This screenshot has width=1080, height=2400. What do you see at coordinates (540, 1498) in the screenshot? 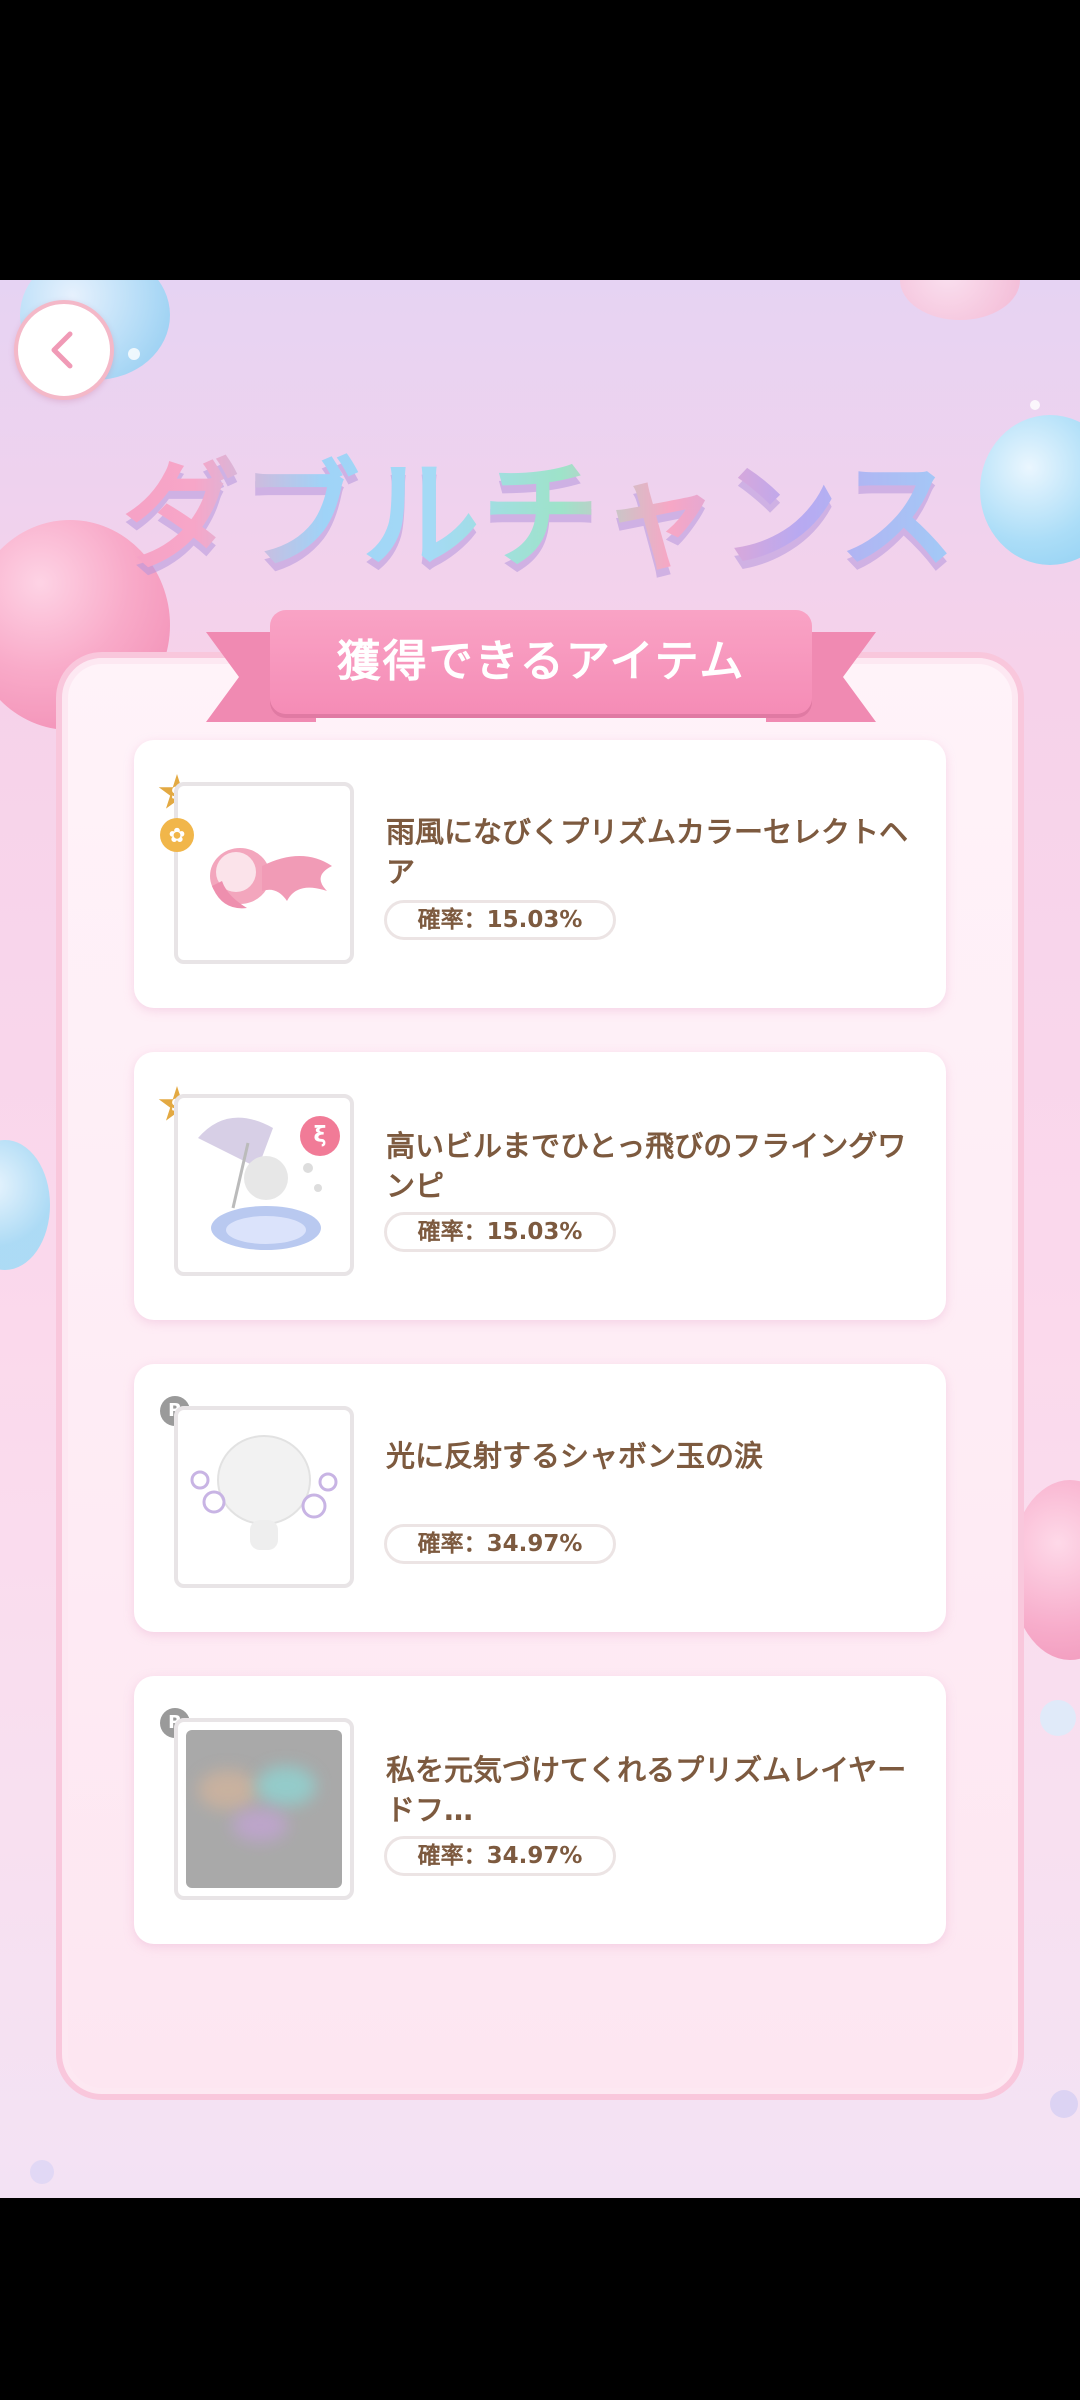
I see `item-card: R 光に反射するシャボン玉の涙 確率：34.97%` at bounding box center [540, 1498].